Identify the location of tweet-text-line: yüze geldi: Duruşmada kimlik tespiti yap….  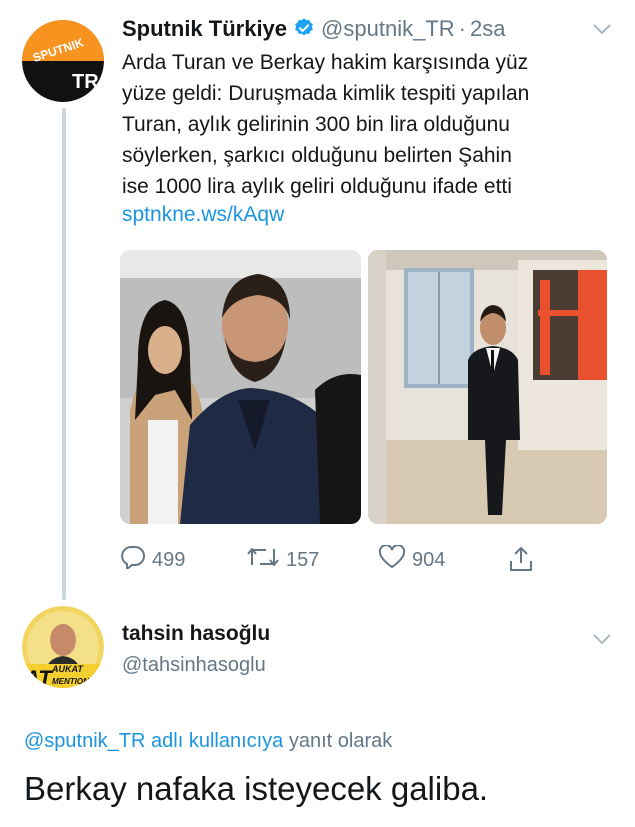
(326, 93).